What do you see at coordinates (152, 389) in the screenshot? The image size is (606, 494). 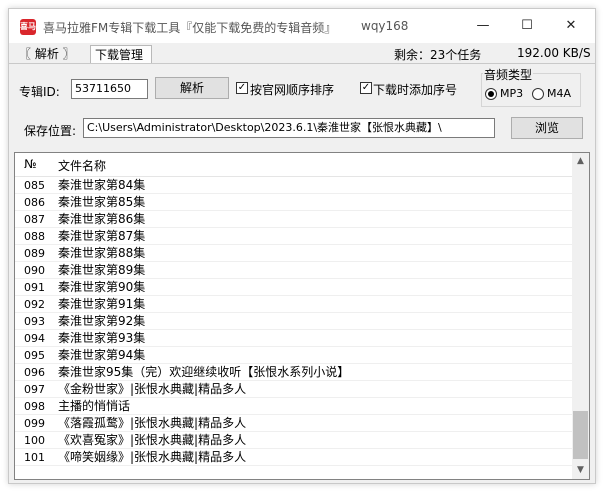 I see `row-file-name: 《金粉世家》|张恨水典藏|精品多人` at bounding box center [152, 389].